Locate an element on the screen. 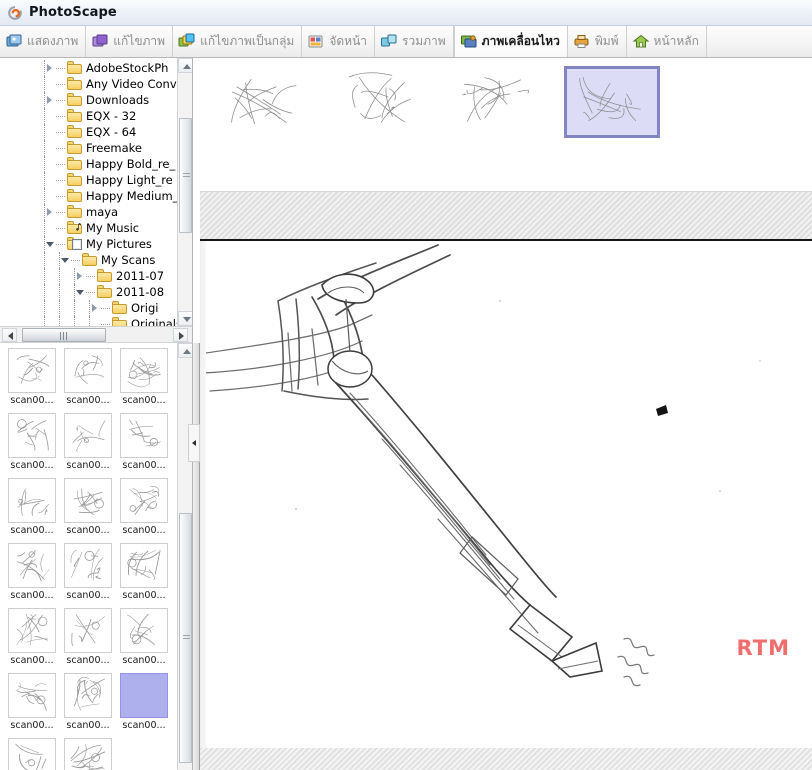 The height and width of the screenshot is (770, 812). tree-item: Downloads is located at coordinates (96, 100).